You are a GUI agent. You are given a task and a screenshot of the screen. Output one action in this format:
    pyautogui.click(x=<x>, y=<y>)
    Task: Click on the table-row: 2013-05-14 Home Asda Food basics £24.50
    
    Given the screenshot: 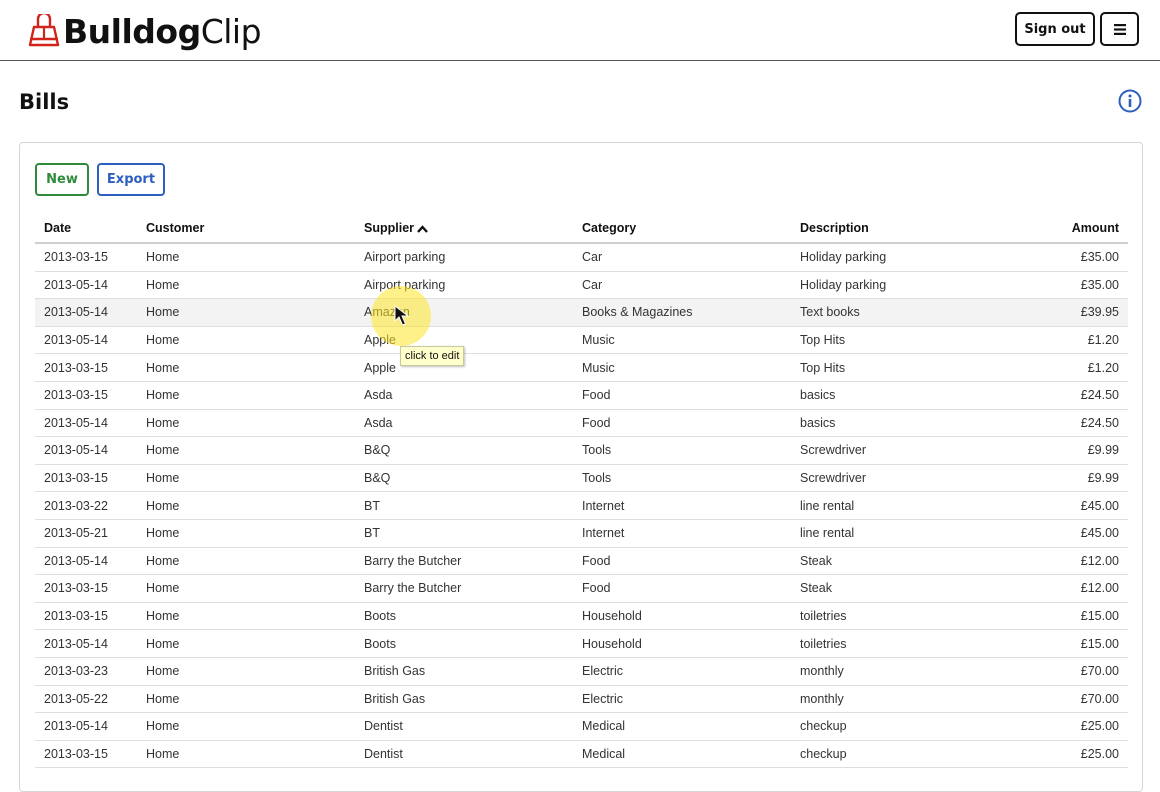 What is the action you would take?
    pyautogui.click(x=581, y=423)
    